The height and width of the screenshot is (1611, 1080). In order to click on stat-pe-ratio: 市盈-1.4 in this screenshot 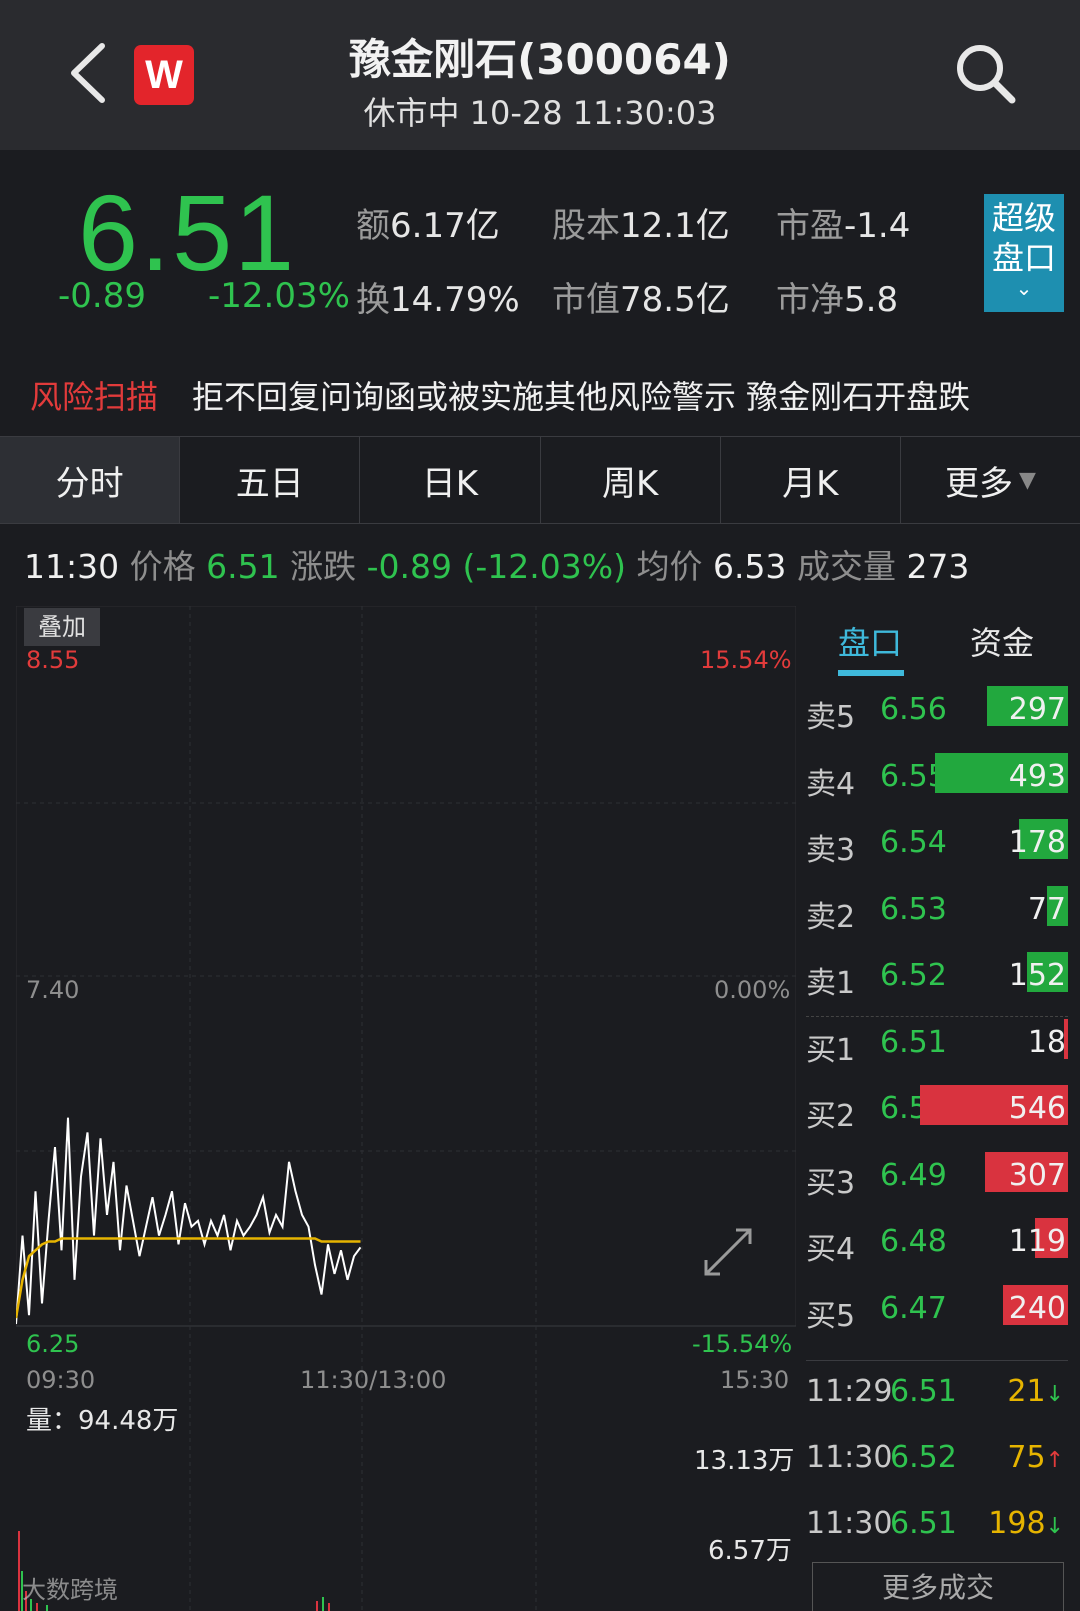, I will do `click(843, 226)`.